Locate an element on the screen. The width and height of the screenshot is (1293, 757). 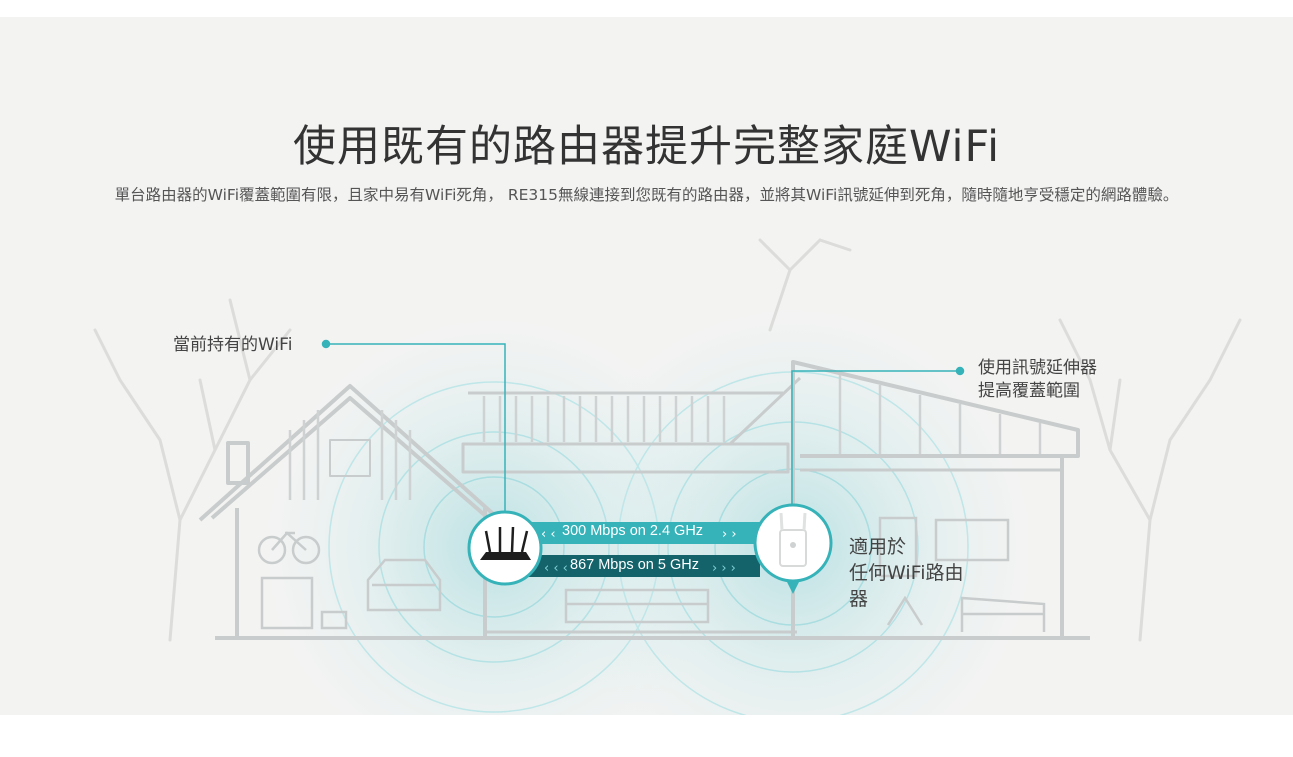
callout-fit-line1: 適用於 is located at coordinates (878, 547).